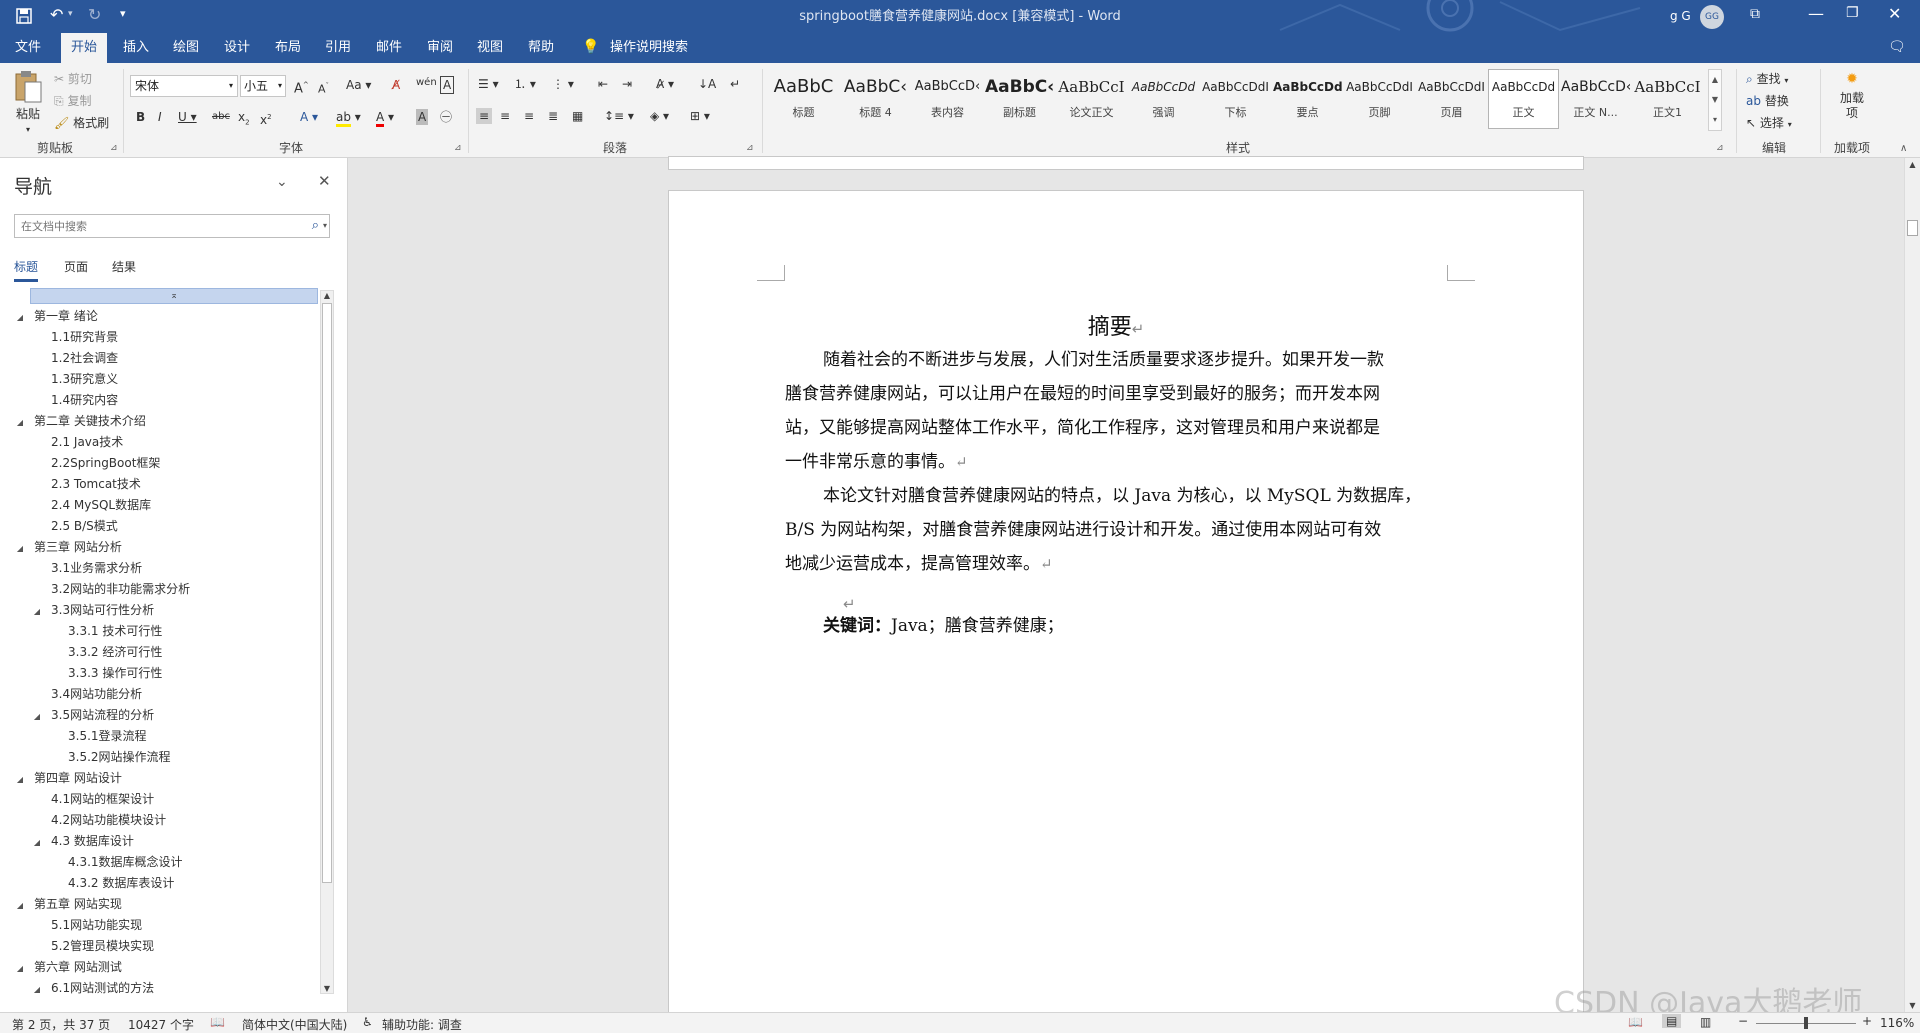 The width and height of the screenshot is (1920, 1033). Describe the element at coordinates (74, 337) in the screenshot. I see `nav-heading-item: 1.1研究背景` at that location.